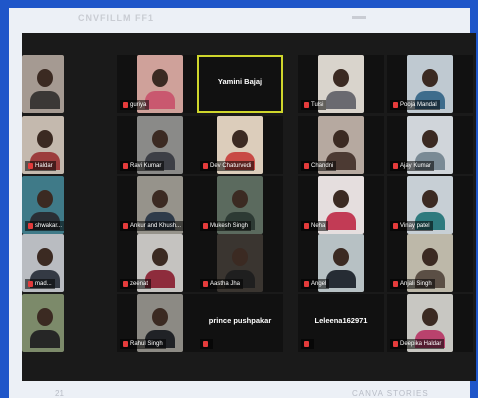  I want to click on participant-tile: Chandni, so click(341, 145).